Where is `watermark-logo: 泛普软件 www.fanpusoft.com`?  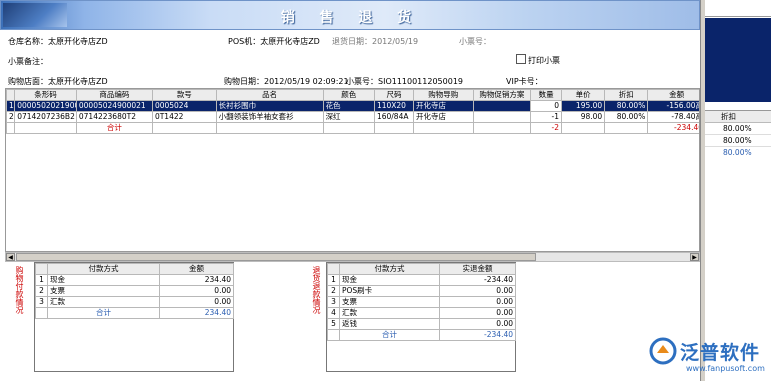
watermark-logo: 泛普软件 www.fanpusoft.com is located at coordinates (709, 357).